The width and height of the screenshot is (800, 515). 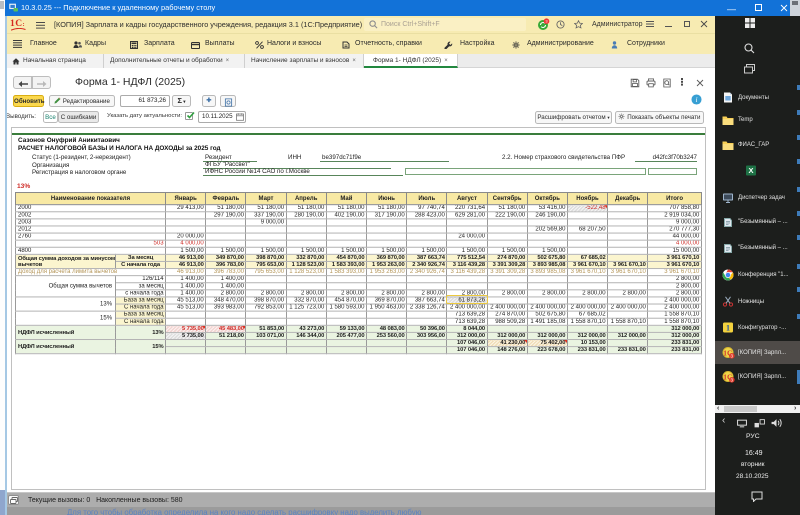 I want to click on svg-text: 1, so click(x=728, y=328).